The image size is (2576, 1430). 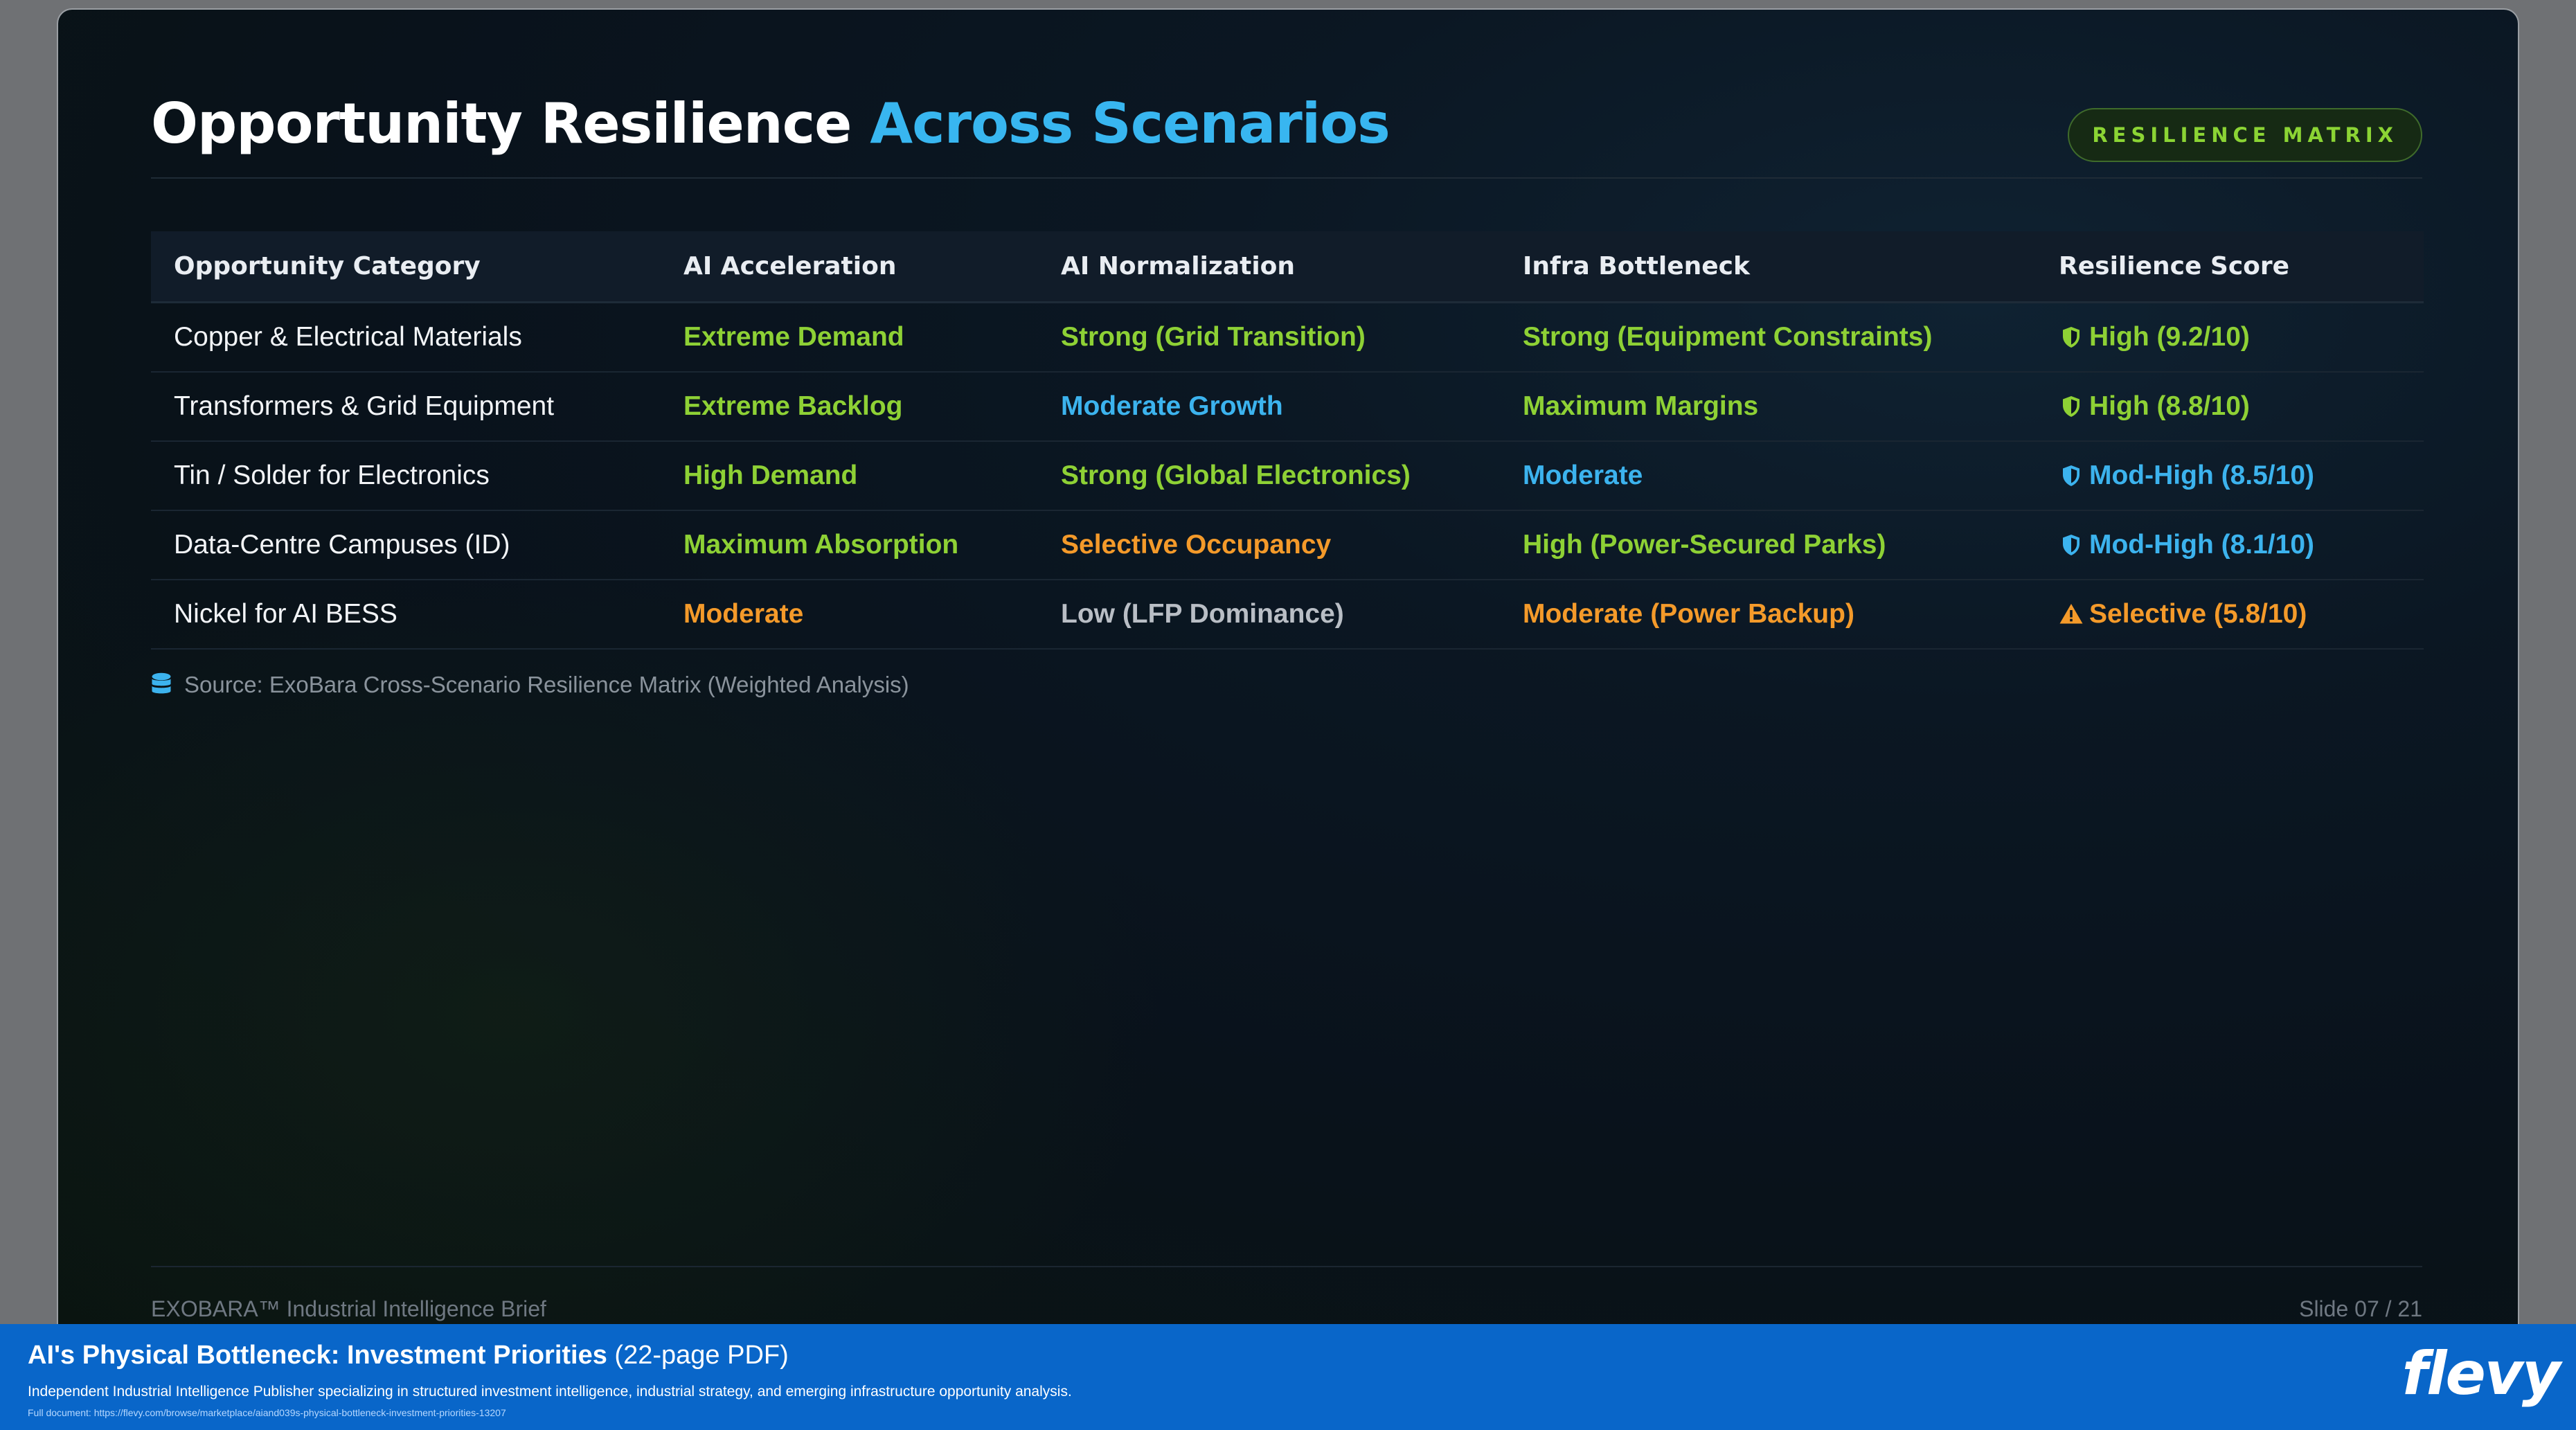 What do you see at coordinates (698, 1355) in the screenshot?
I see `banner-title-suffix: (22-page PDF)` at bounding box center [698, 1355].